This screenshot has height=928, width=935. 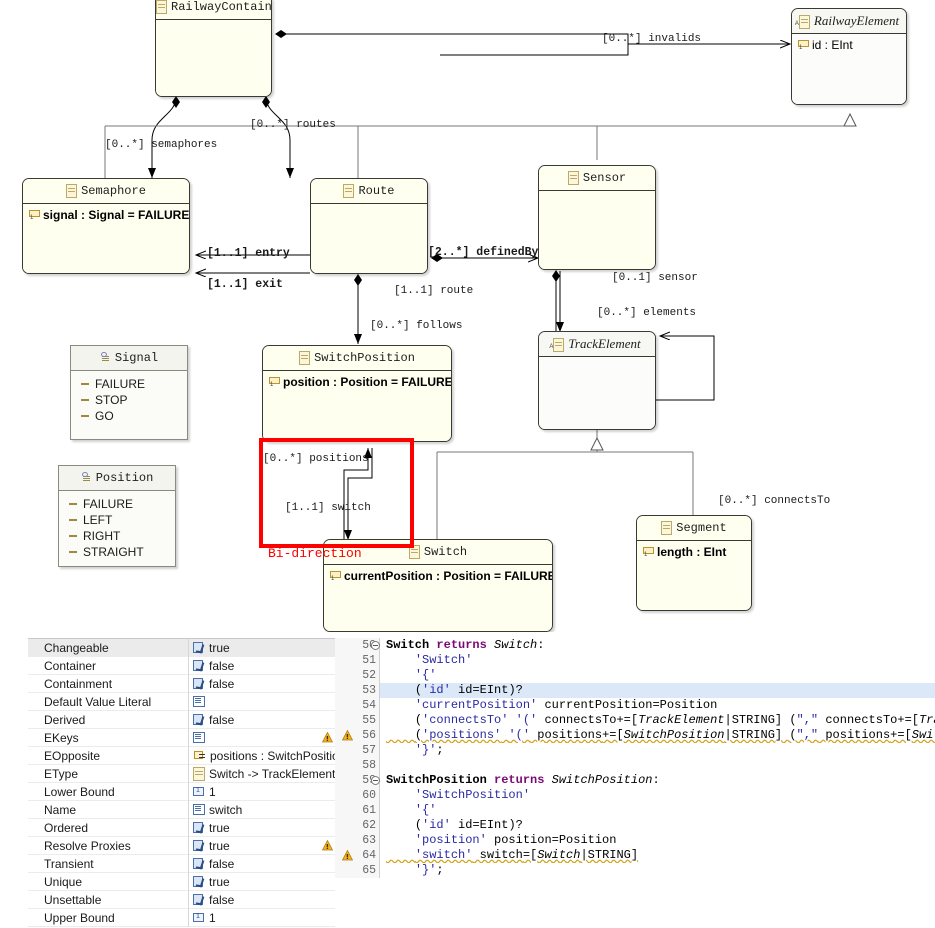 What do you see at coordinates (181, 863) in the screenshot?
I see `property-row: Transient false` at bounding box center [181, 863].